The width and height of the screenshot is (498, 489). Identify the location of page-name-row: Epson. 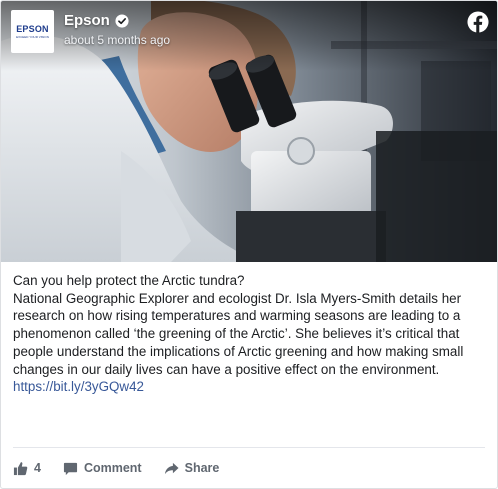
(96, 20).